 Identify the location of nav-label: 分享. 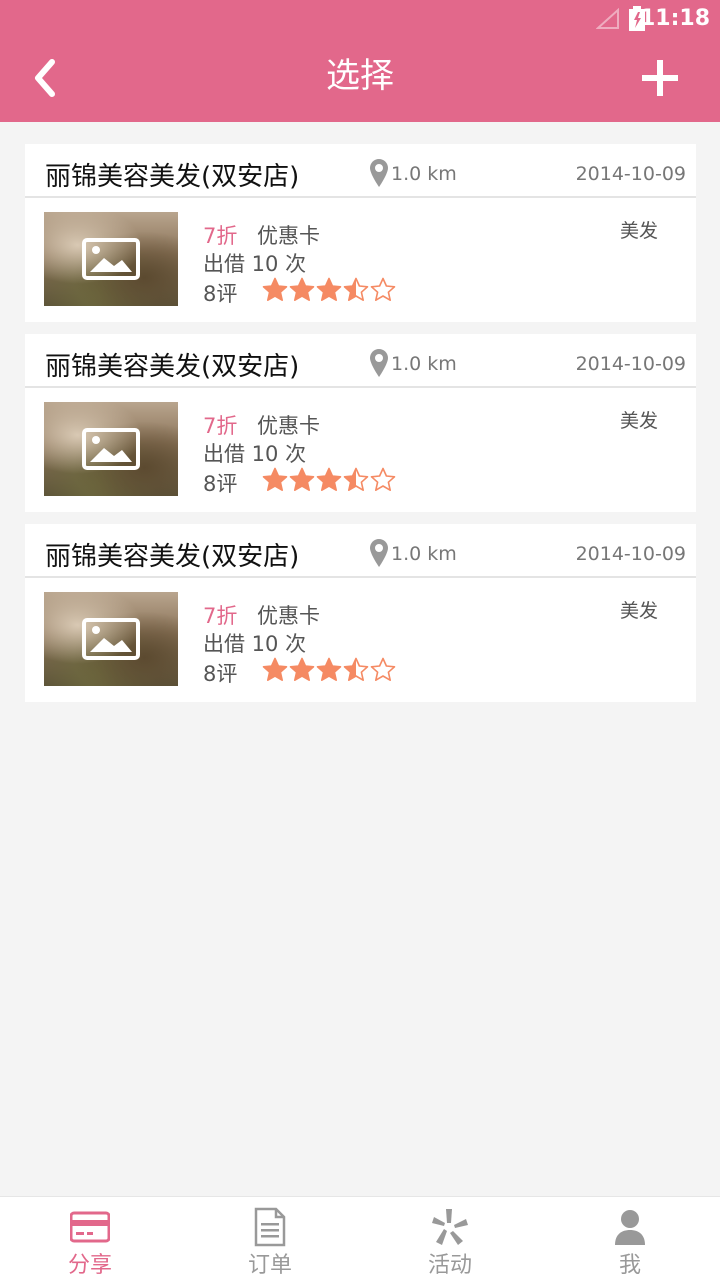
(89, 1265).